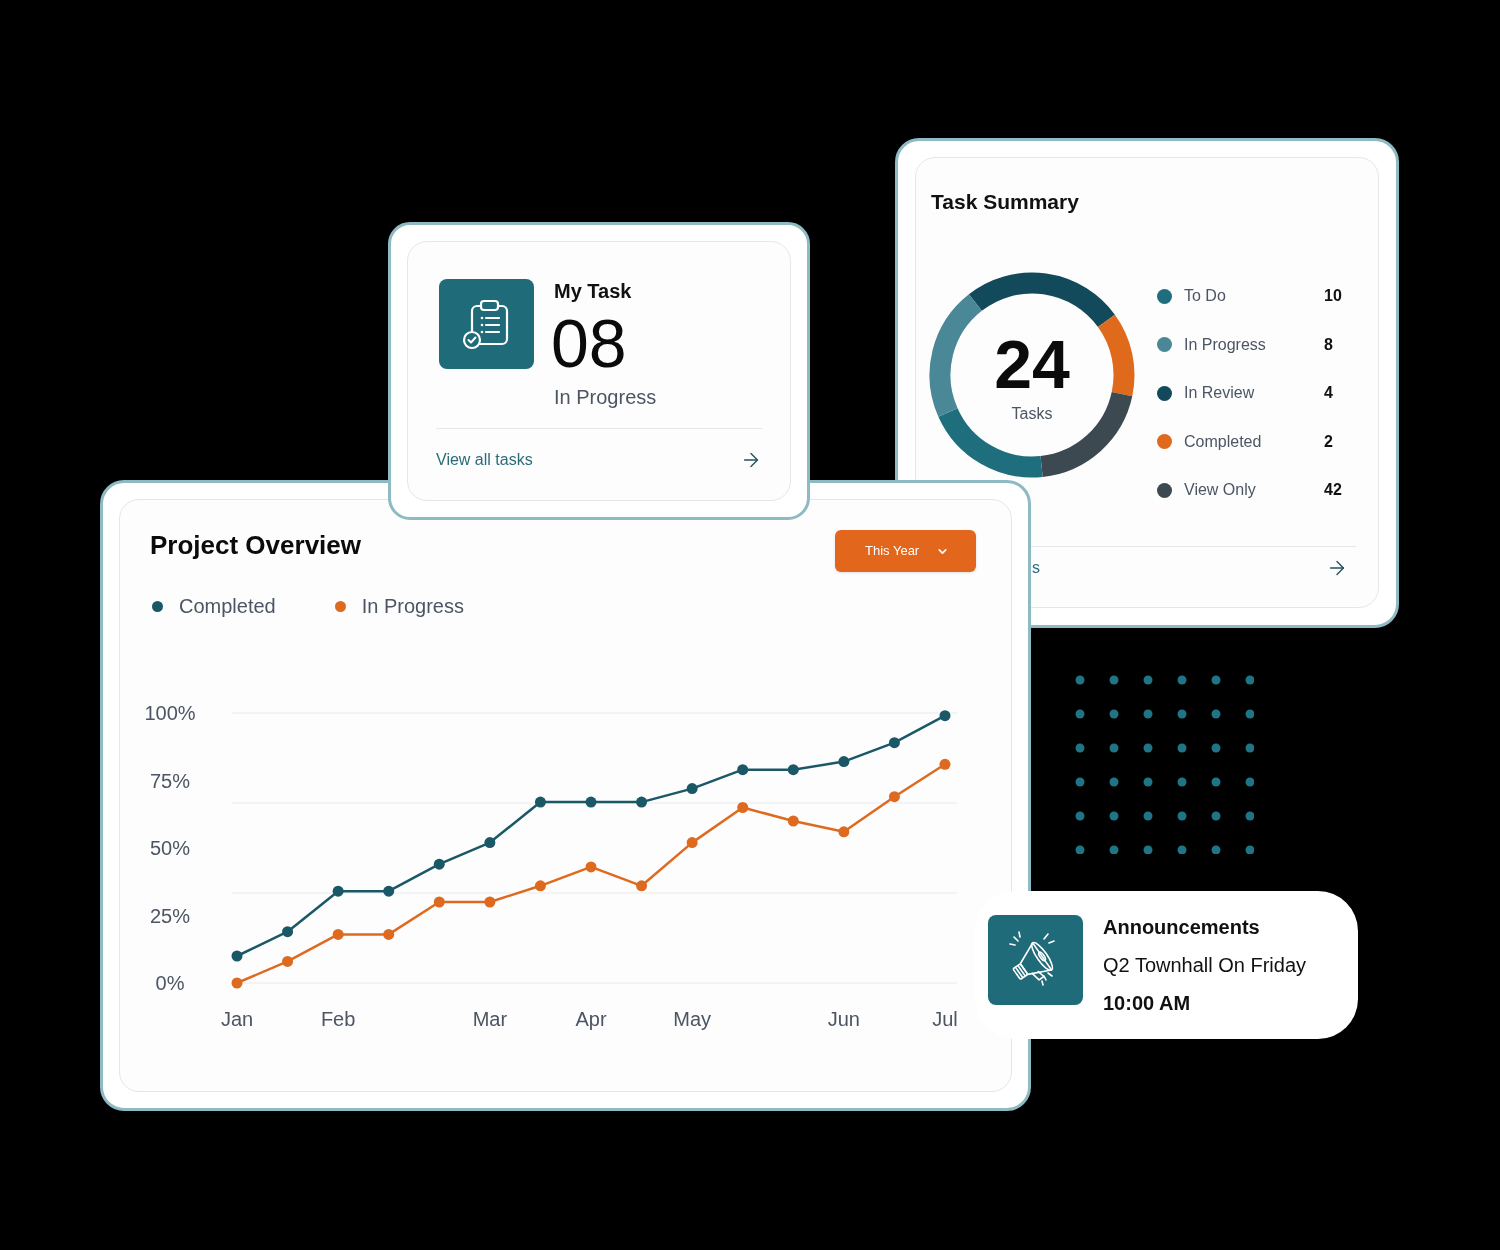 The image size is (1500, 1250). What do you see at coordinates (1333, 490) in the screenshot?
I see `legend-value: 42` at bounding box center [1333, 490].